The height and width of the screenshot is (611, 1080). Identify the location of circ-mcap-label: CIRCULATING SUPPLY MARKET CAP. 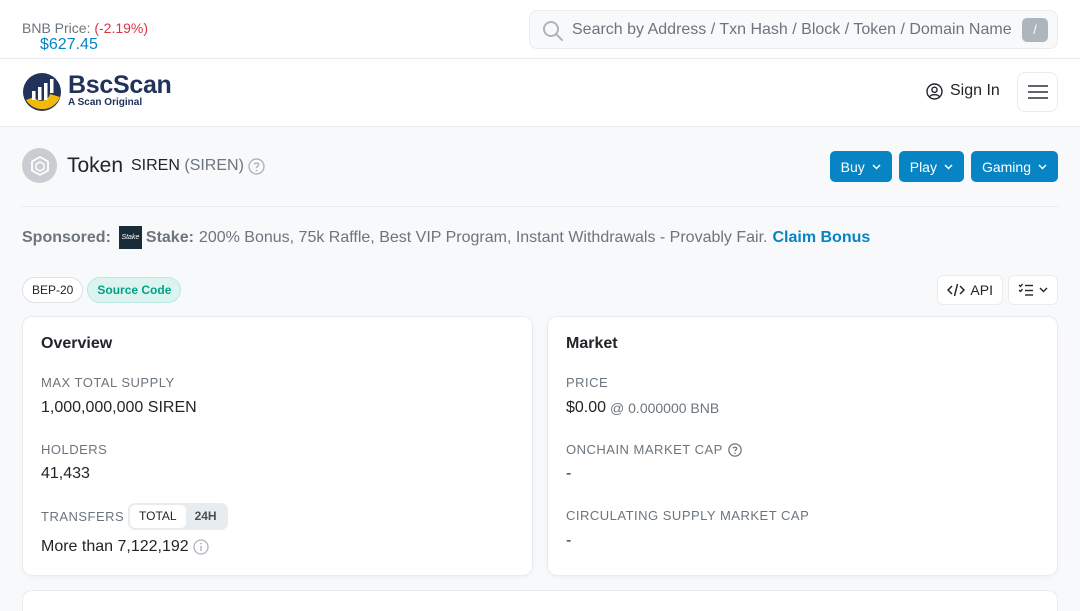
(688, 515).